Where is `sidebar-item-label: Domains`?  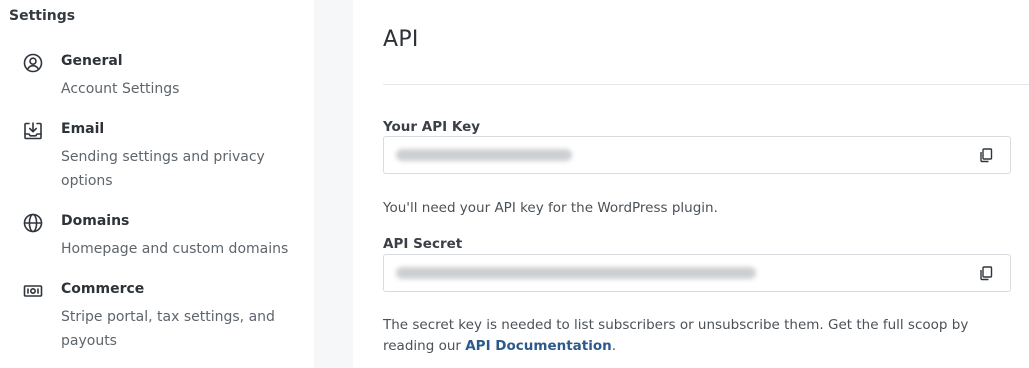 sidebar-item-label: Domains is located at coordinates (95, 221).